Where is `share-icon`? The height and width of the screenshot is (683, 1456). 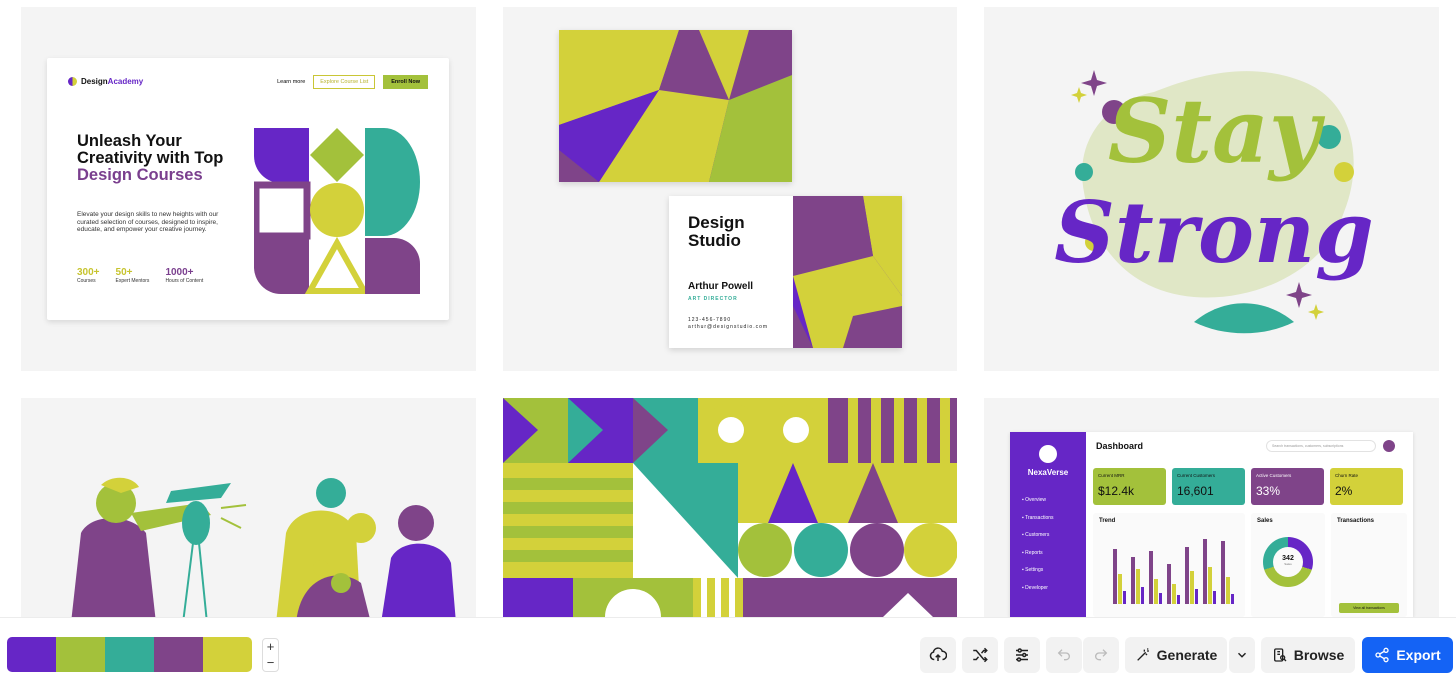 share-icon is located at coordinates (1382, 655).